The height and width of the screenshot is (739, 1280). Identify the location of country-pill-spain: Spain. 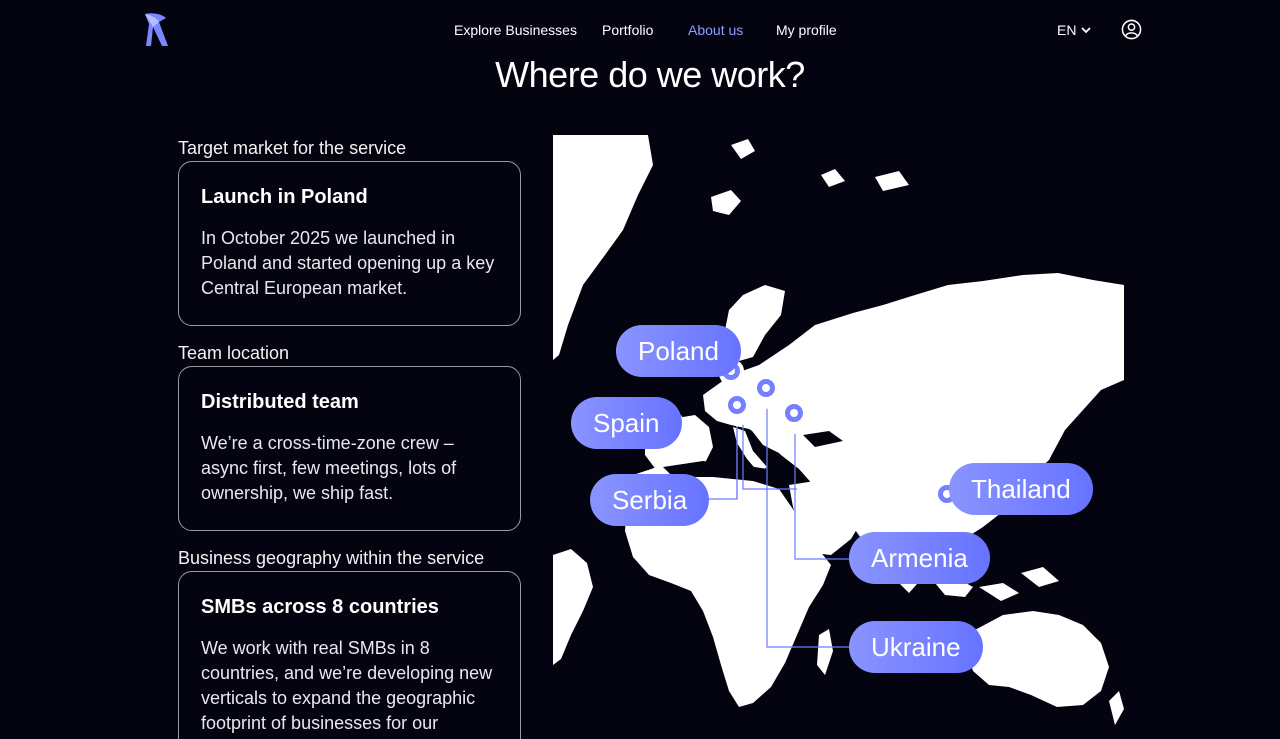
(626, 423).